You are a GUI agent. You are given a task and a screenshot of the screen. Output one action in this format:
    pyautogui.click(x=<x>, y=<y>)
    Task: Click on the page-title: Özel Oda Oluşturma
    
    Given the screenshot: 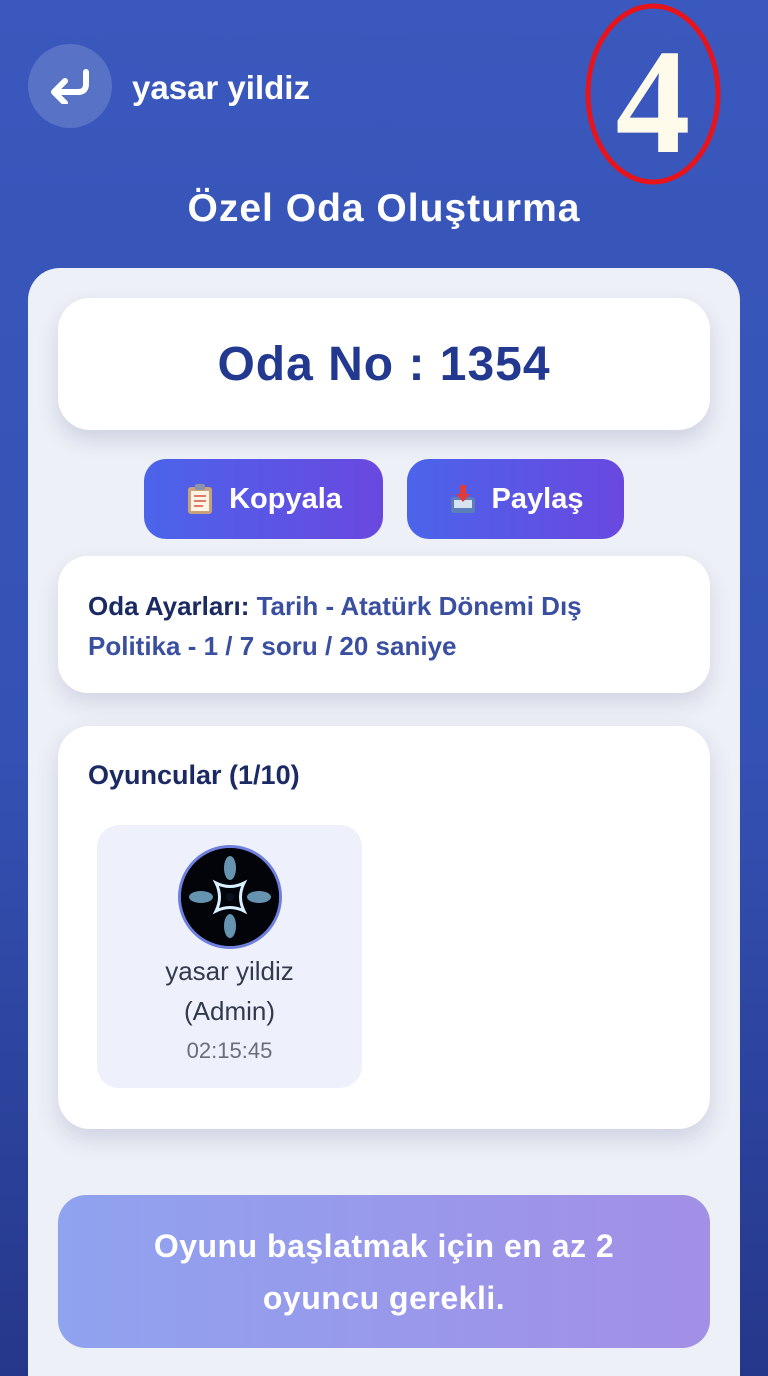 What is the action you would take?
    pyautogui.click(x=384, y=208)
    